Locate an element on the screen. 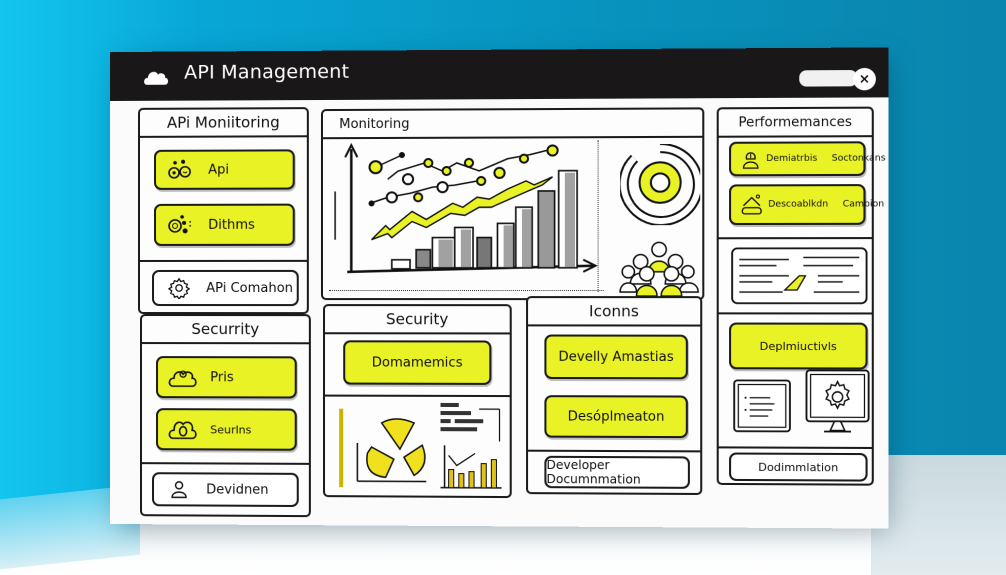 Image resolution: width=1006 pixels, height=575 pixels. pris-button: Pris is located at coordinates (226, 377).